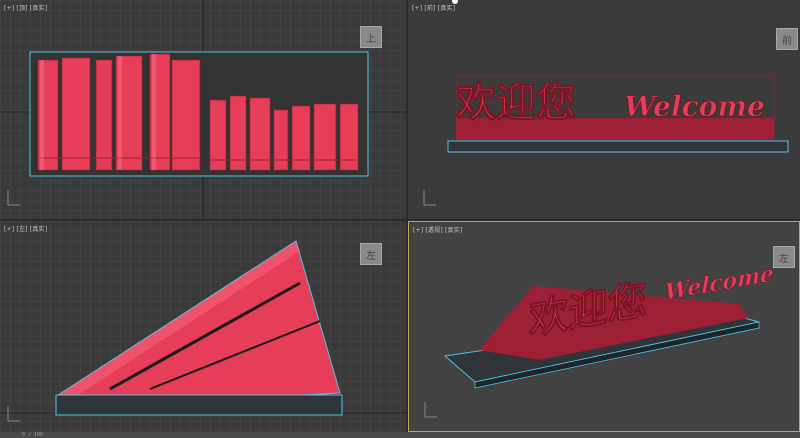  What do you see at coordinates (515, 103) in the screenshot?
I see `front-chinese-text: 欢迎您` at bounding box center [515, 103].